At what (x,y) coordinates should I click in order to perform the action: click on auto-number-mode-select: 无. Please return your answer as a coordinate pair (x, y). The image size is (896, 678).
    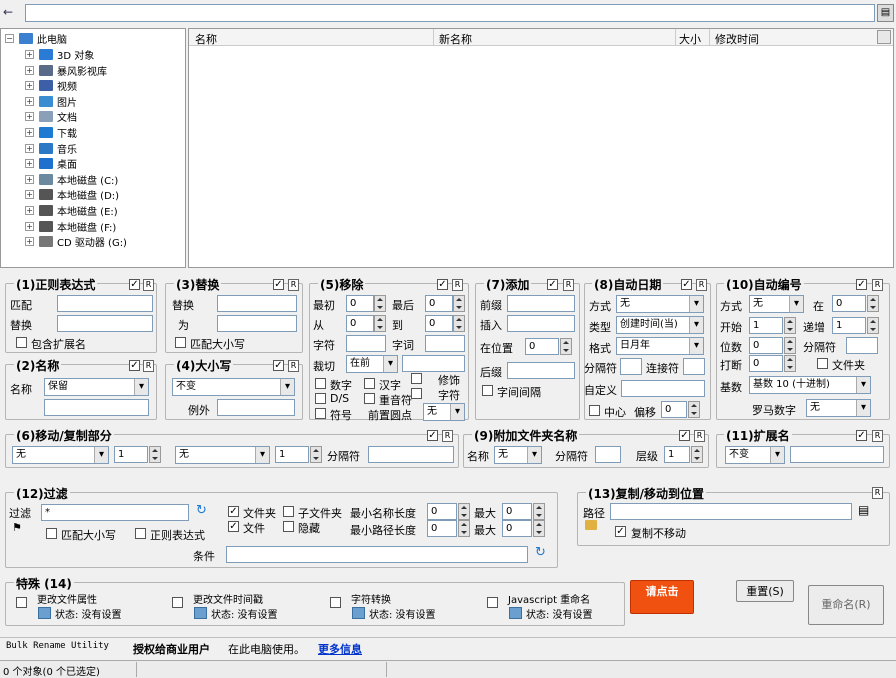
    Looking at the image, I should click on (776, 304).